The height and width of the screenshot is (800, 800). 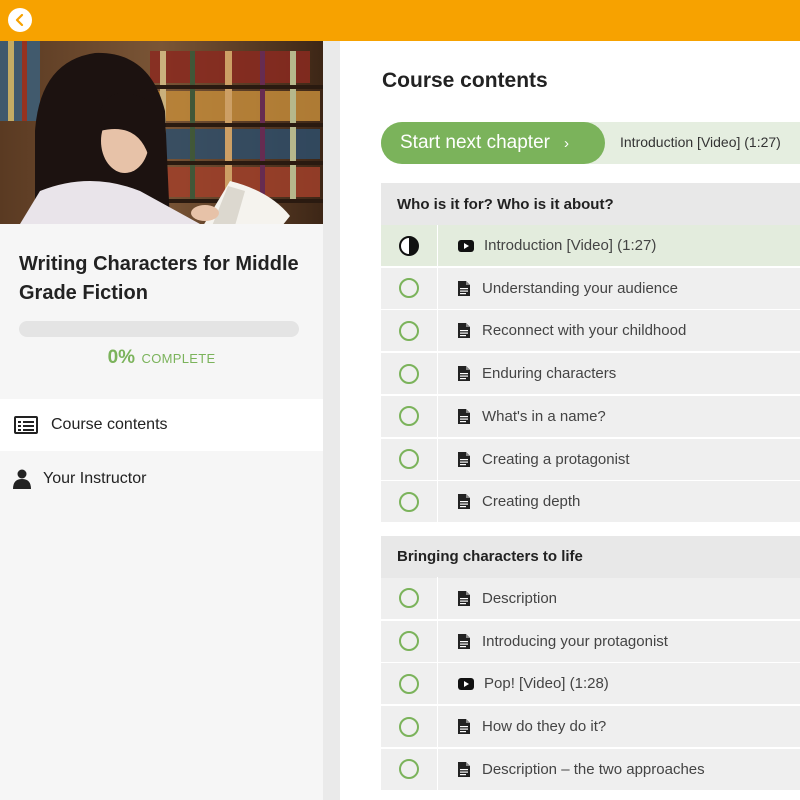 What do you see at coordinates (546, 684) in the screenshot?
I see `lesson-title: Pop! [Video] (1:28)` at bounding box center [546, 684].